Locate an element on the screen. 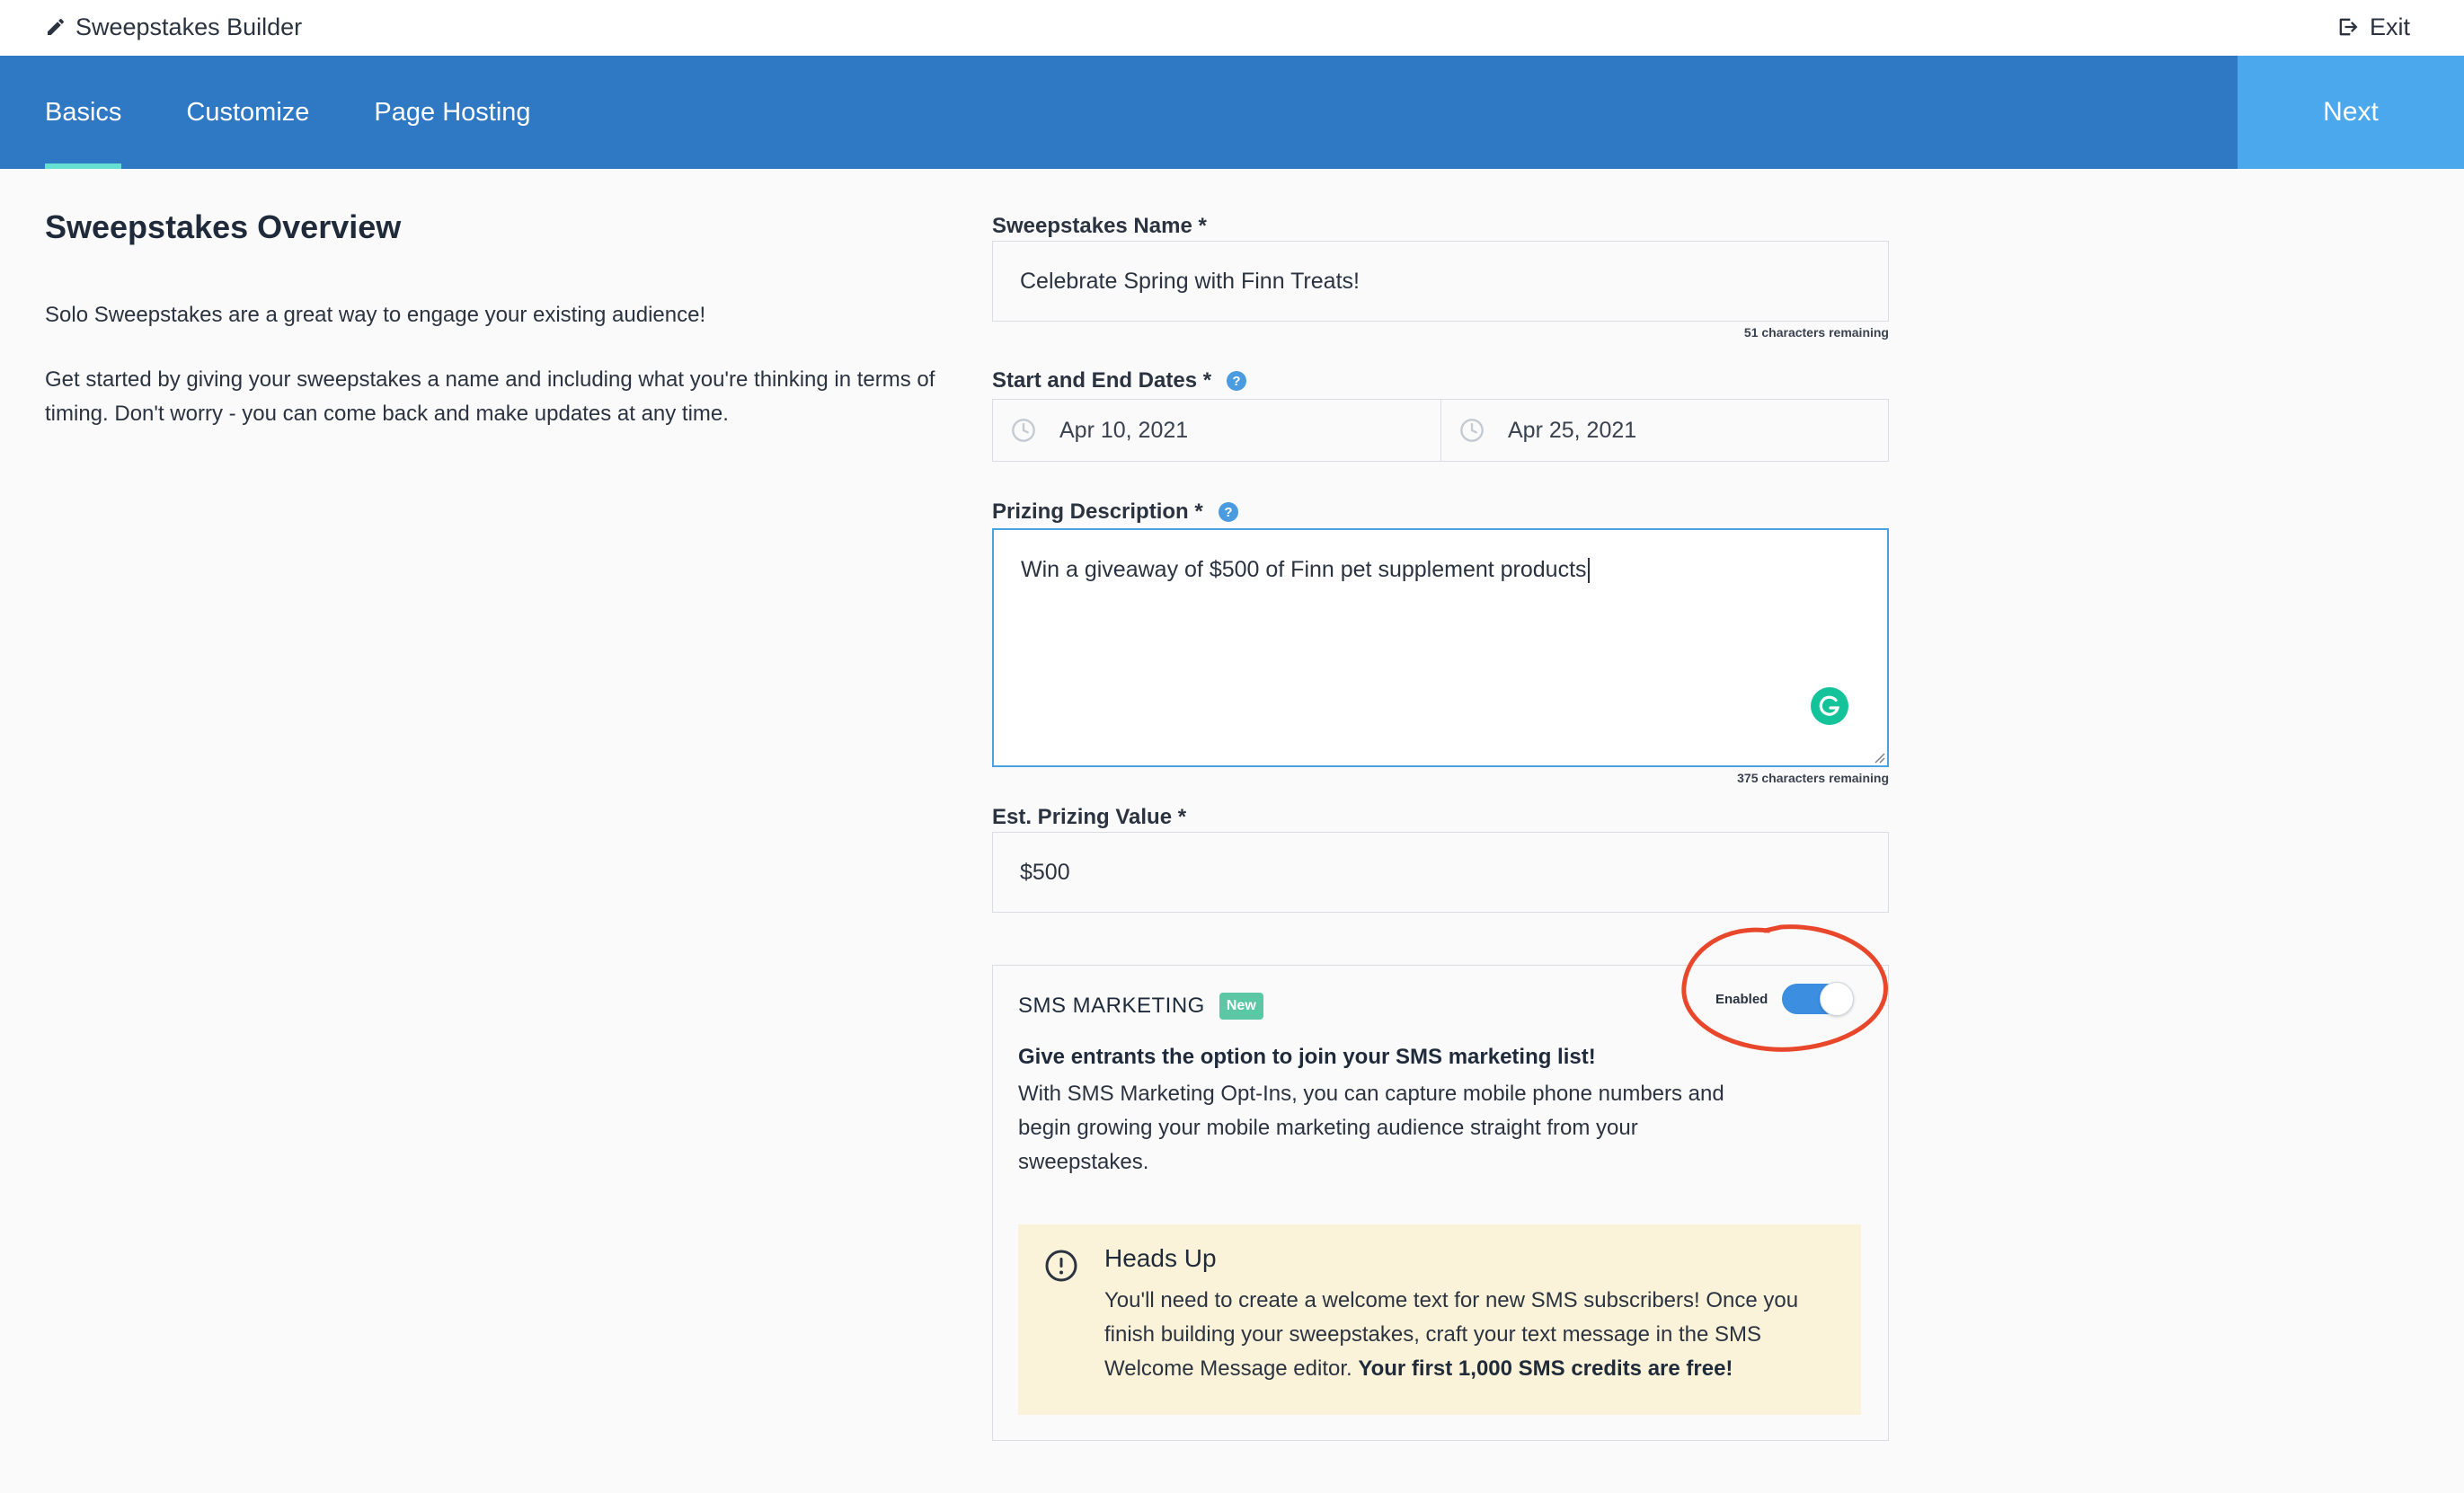  app-title: Sweepstakes Builder is located at coordinates (173, 27).